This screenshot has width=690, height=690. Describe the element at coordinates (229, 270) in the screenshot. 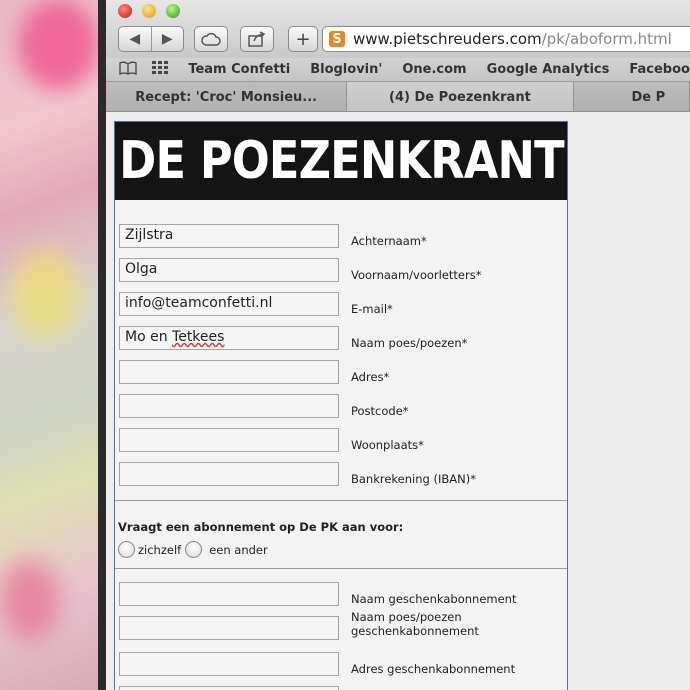

I see `voornaam-input: Olga` at that location.